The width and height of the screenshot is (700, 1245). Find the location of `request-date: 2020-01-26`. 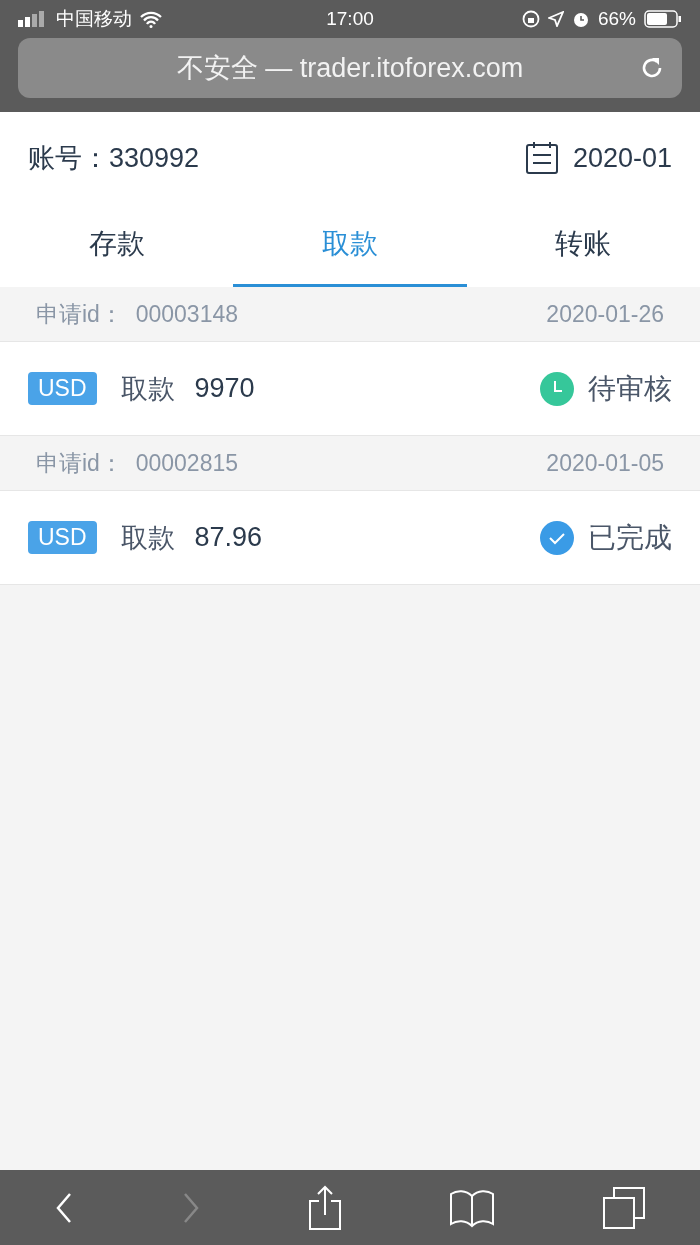

request-date: 2020-01-26 is located at coordinates (605, 314).